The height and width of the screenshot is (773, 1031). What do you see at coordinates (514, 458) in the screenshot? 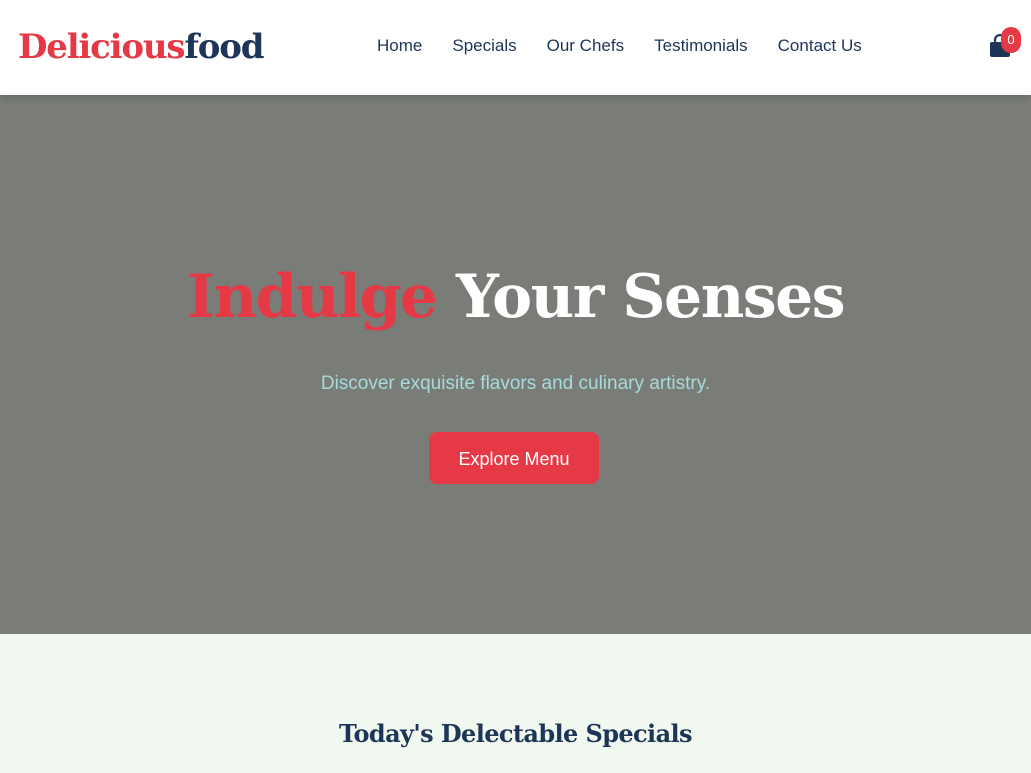
I see `explore-menu-button: Explore Menu` at bounding box center [514, 458].